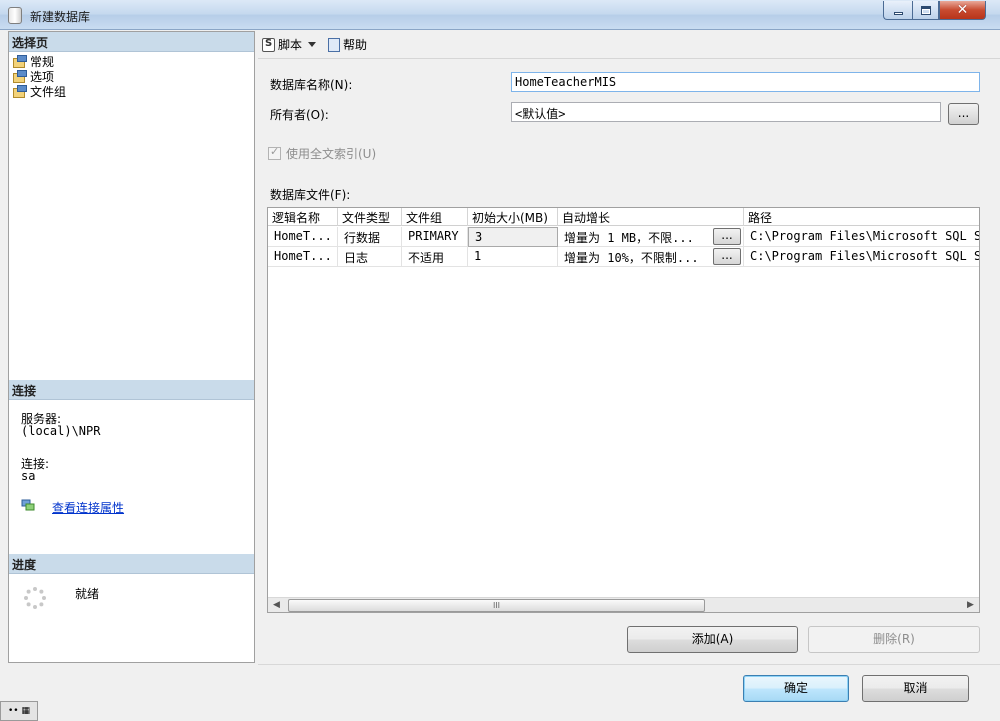 This screenshot has width=1000, height=721. I want to click on scroll-thumb: III, so click(496, 605).